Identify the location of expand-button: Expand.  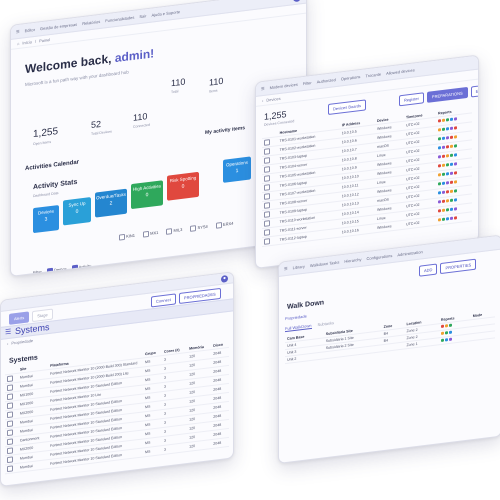
(474, 90).